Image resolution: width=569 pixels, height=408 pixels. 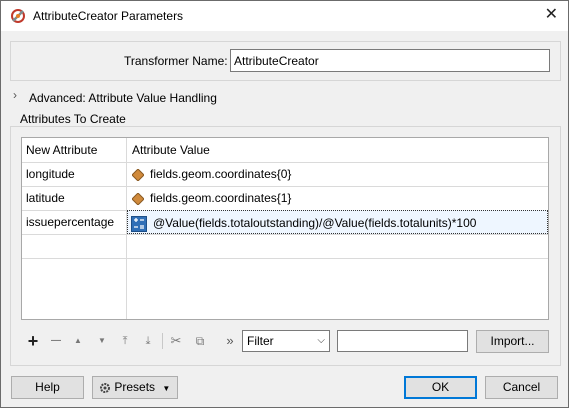 I want to click on filter-text-input, so click(x=402, y=341).